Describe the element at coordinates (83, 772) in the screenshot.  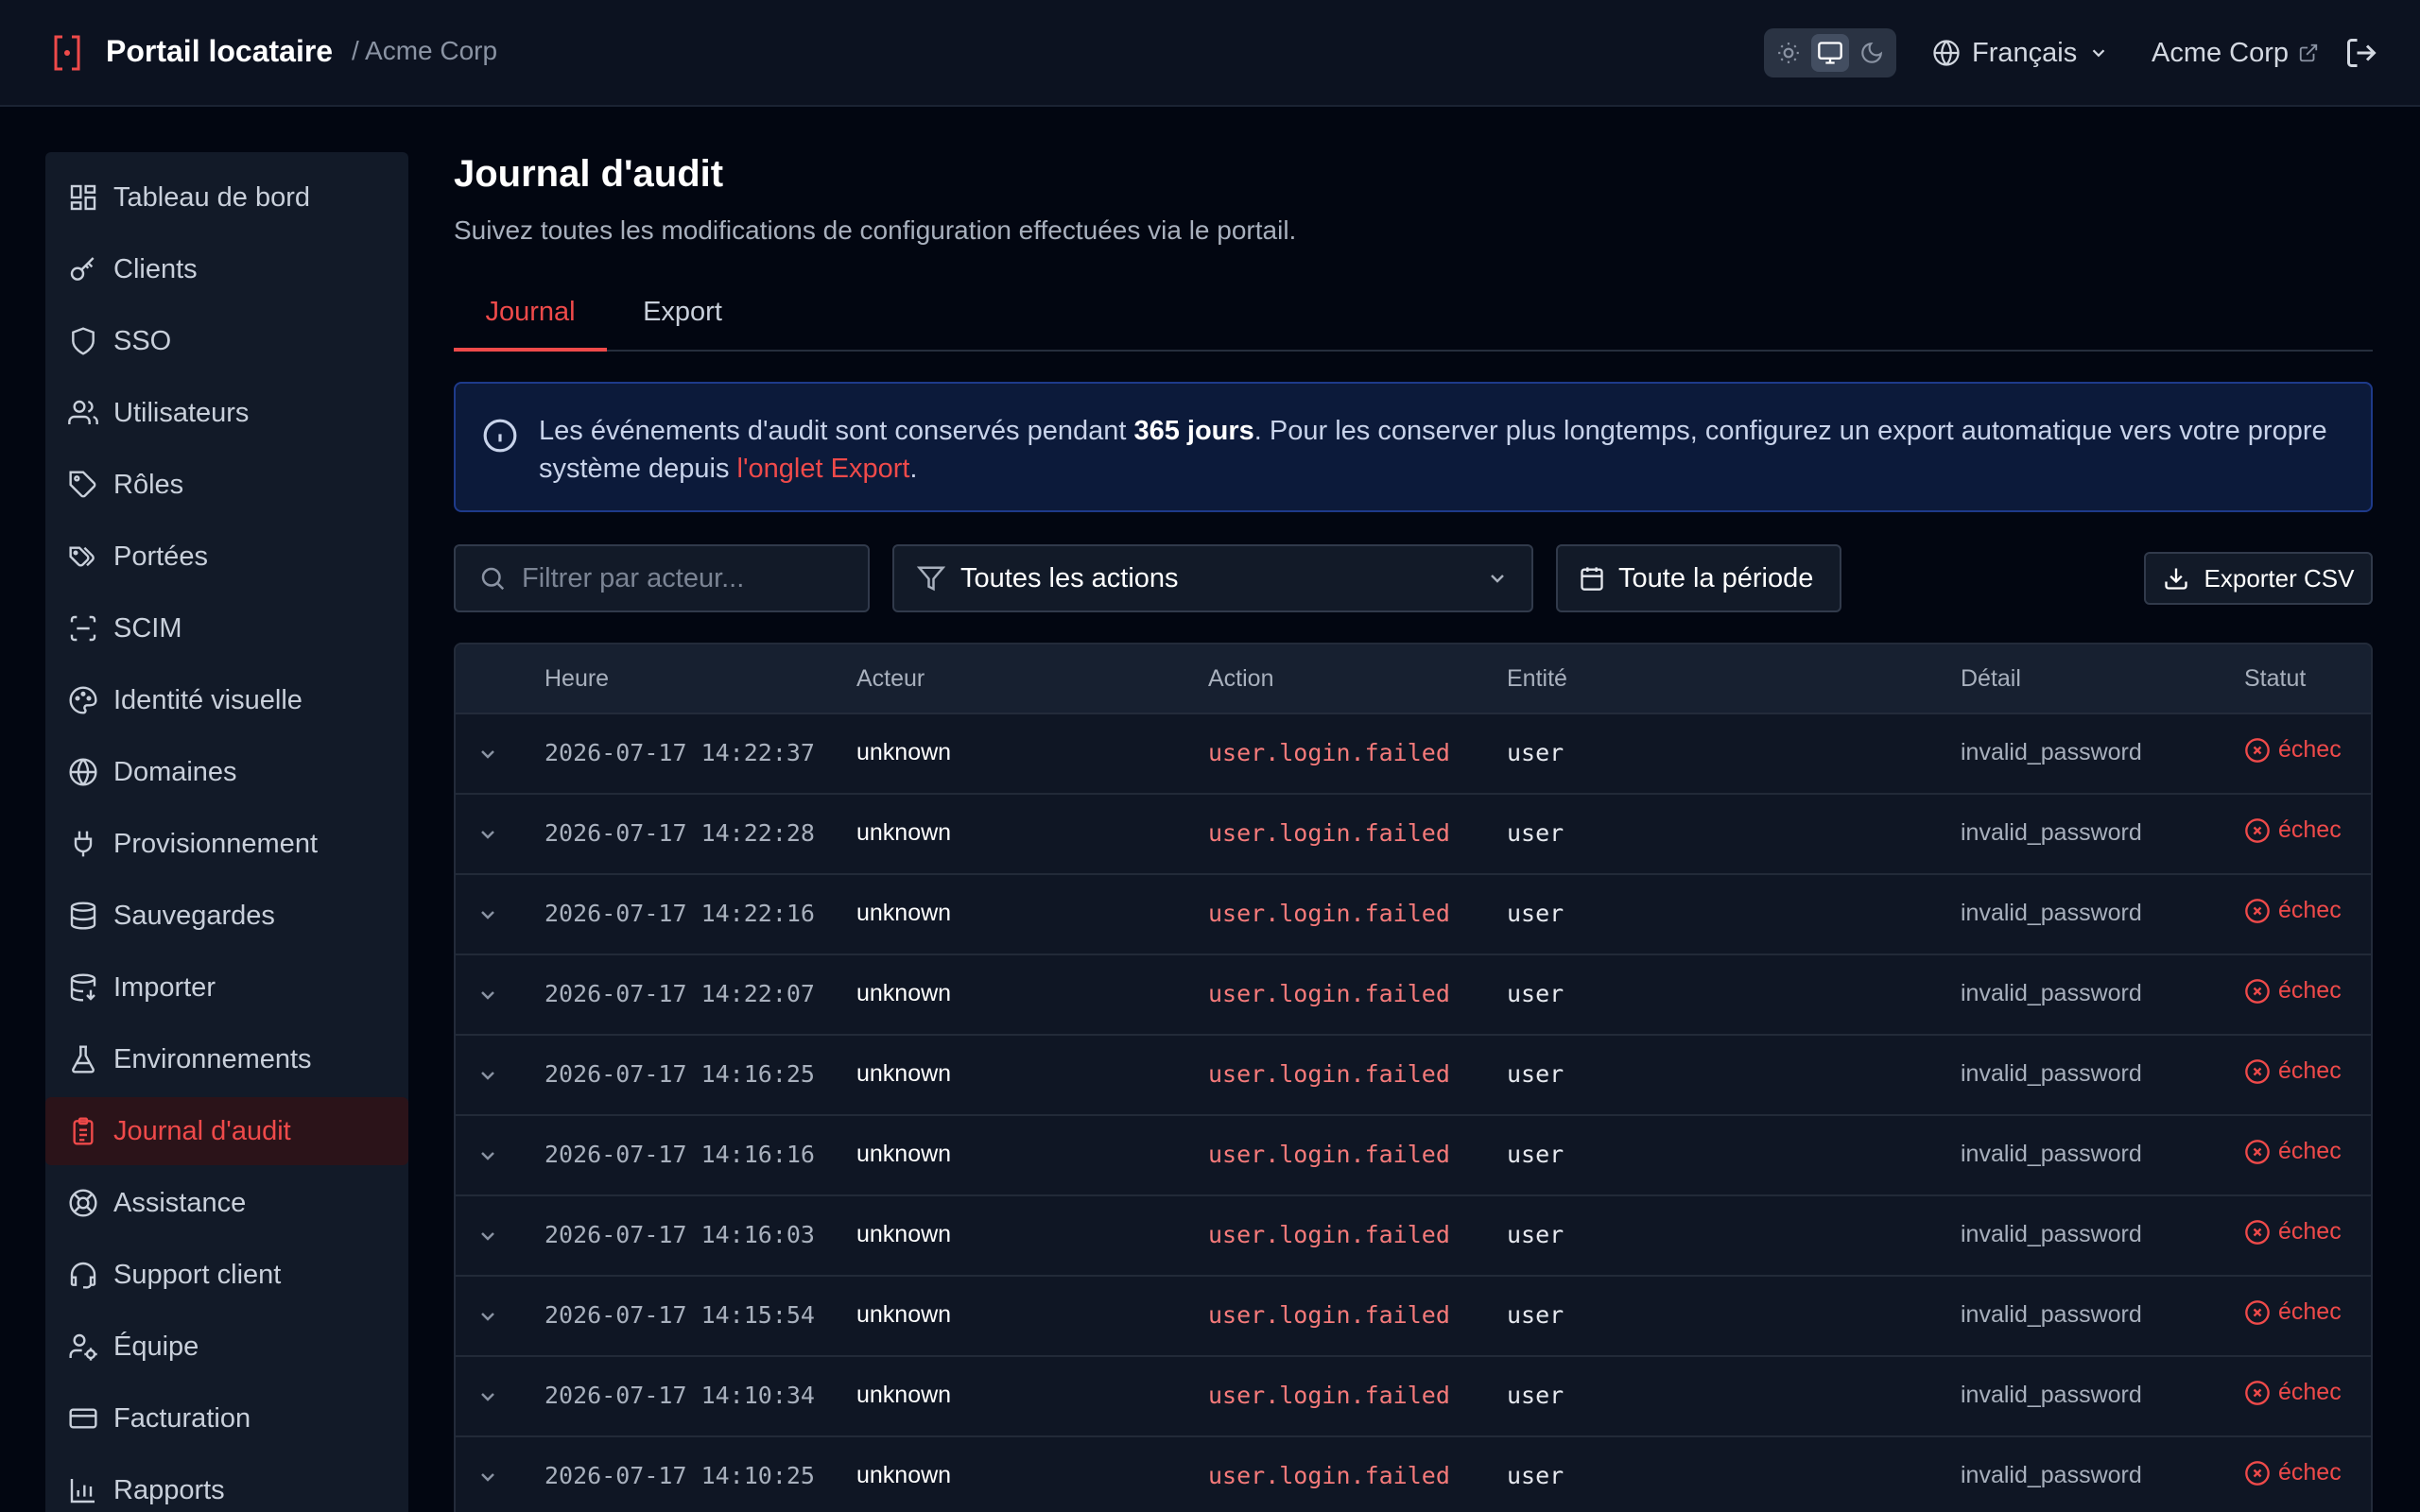
I see `globe-icon` at that location.